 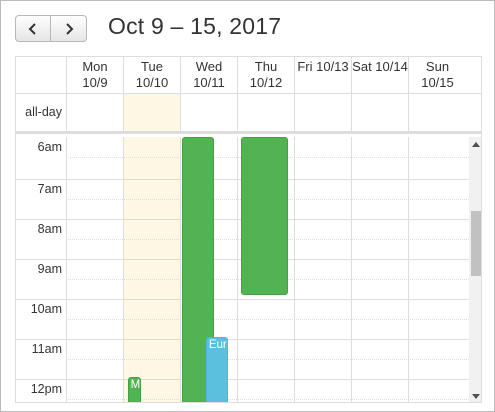 I want to click on arrow-down-icon, so click(x=476, y=396).